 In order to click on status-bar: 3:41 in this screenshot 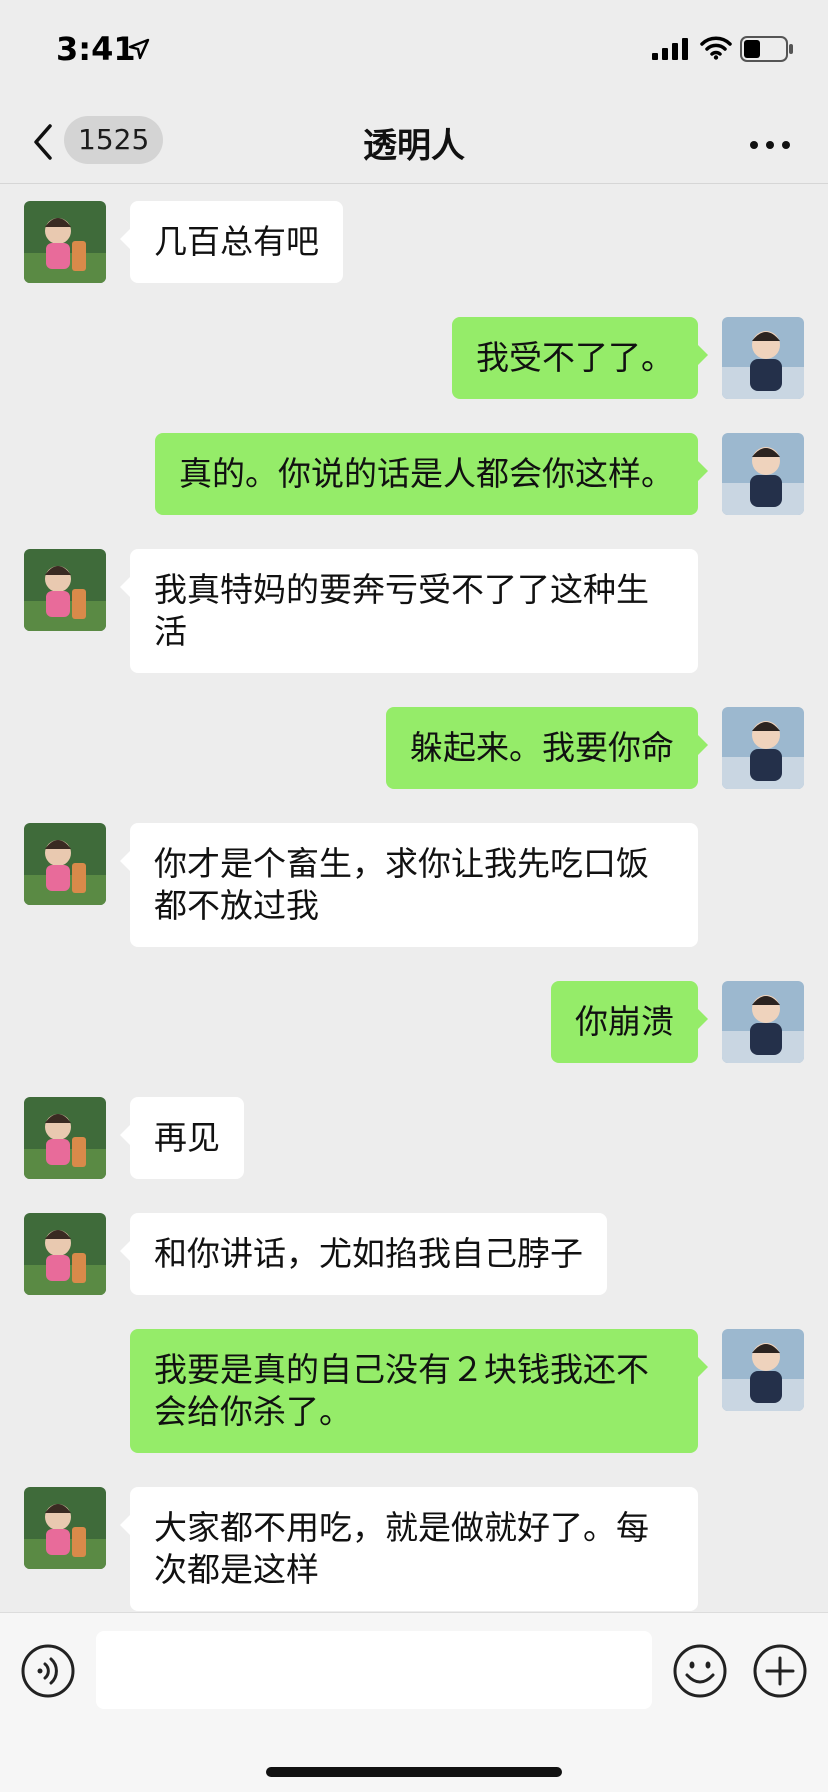, I will do `click(414, 50)`.